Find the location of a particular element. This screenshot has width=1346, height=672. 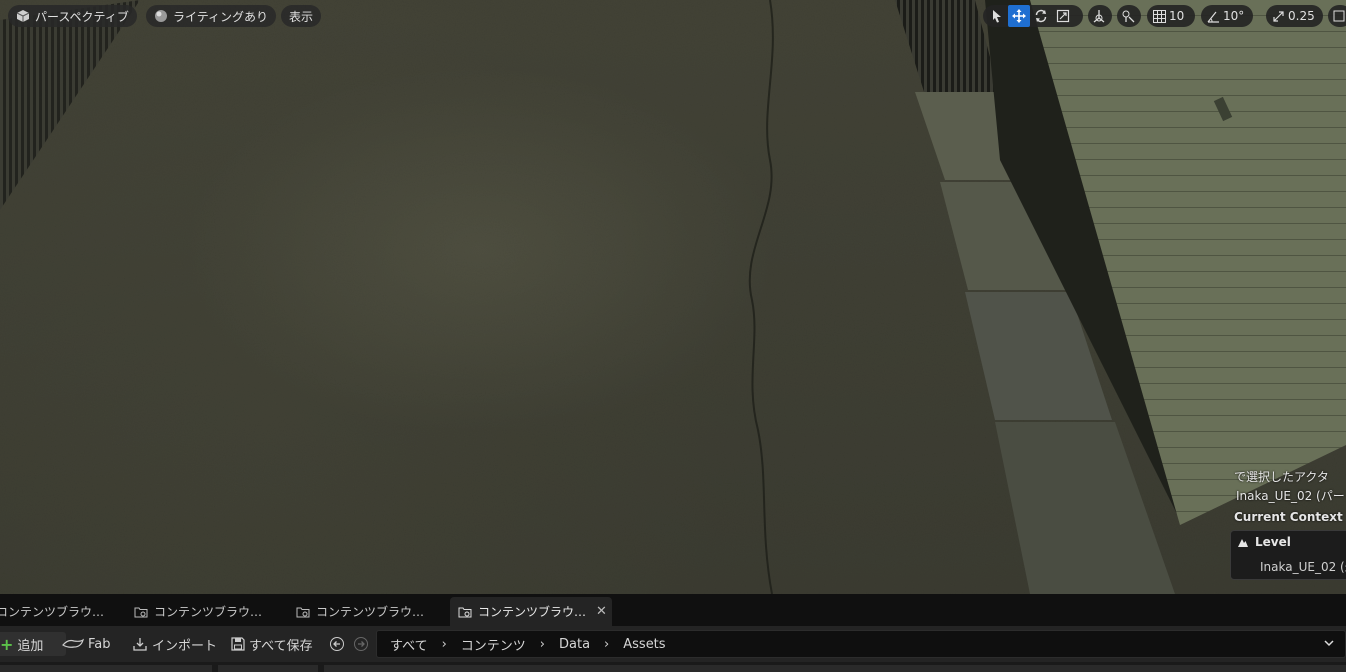

breadcrumb-data: Data is located at coordinates (574, 644).